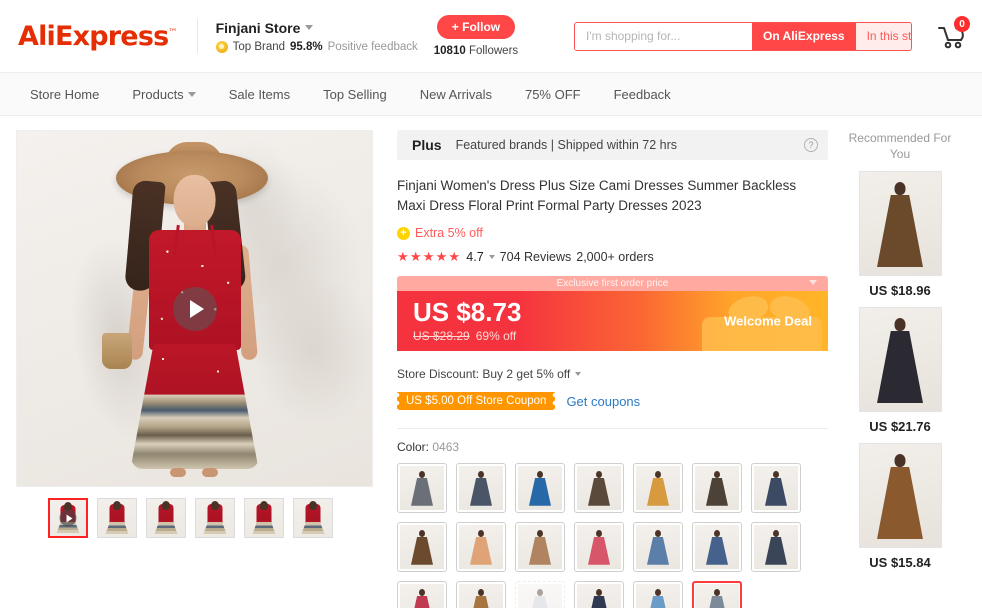 Image resolution: width=982 pixels, height=608 pixels. I want to click on nav-item-75-off: 75% OFF, so click(553, 94).